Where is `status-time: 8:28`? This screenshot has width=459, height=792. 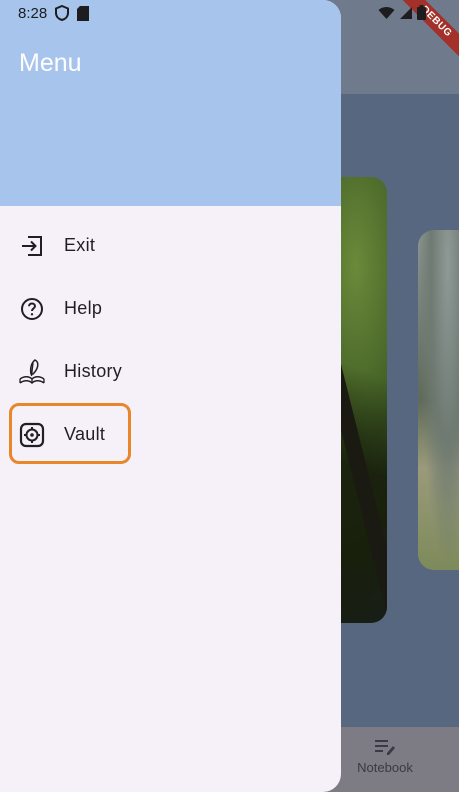 status-time: 8:28 is located at coordinates (33, 13).